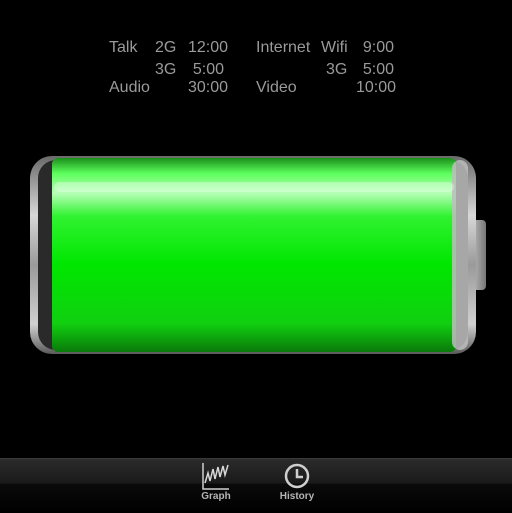 This screenshot has height=513, width=512. I want to click on talk-2g-time: 12:00, so click(207, 47).